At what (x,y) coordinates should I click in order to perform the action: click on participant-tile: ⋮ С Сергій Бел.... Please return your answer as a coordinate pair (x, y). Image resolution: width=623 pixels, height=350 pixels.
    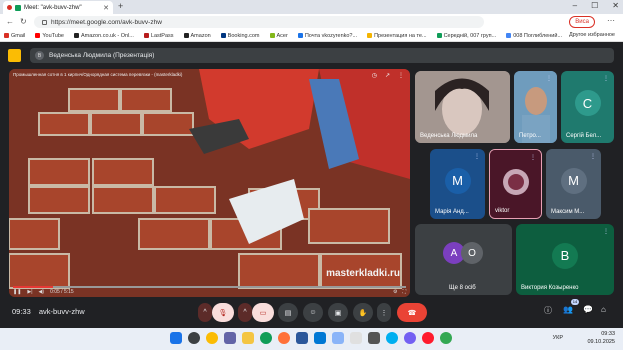
    Looking at the image, I should click on (587, 107).